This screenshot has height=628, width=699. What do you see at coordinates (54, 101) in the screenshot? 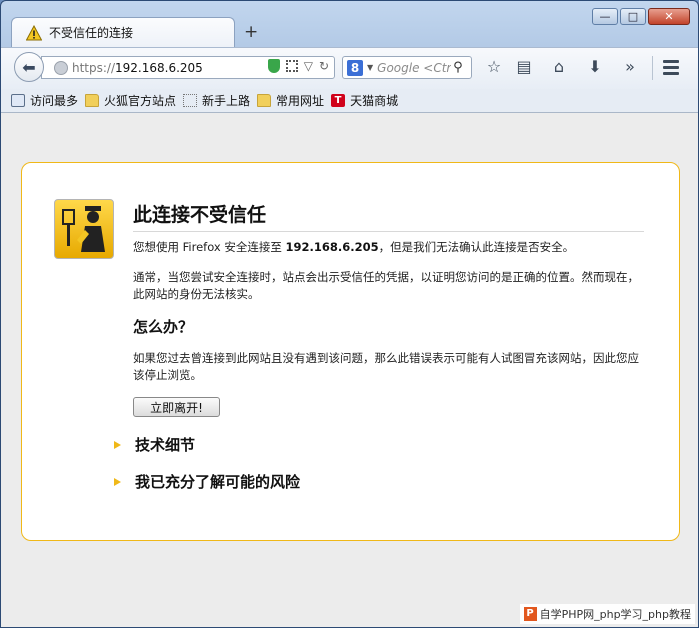
I see `bookmark-label: 访问最多` at bounding box center [54, 101].